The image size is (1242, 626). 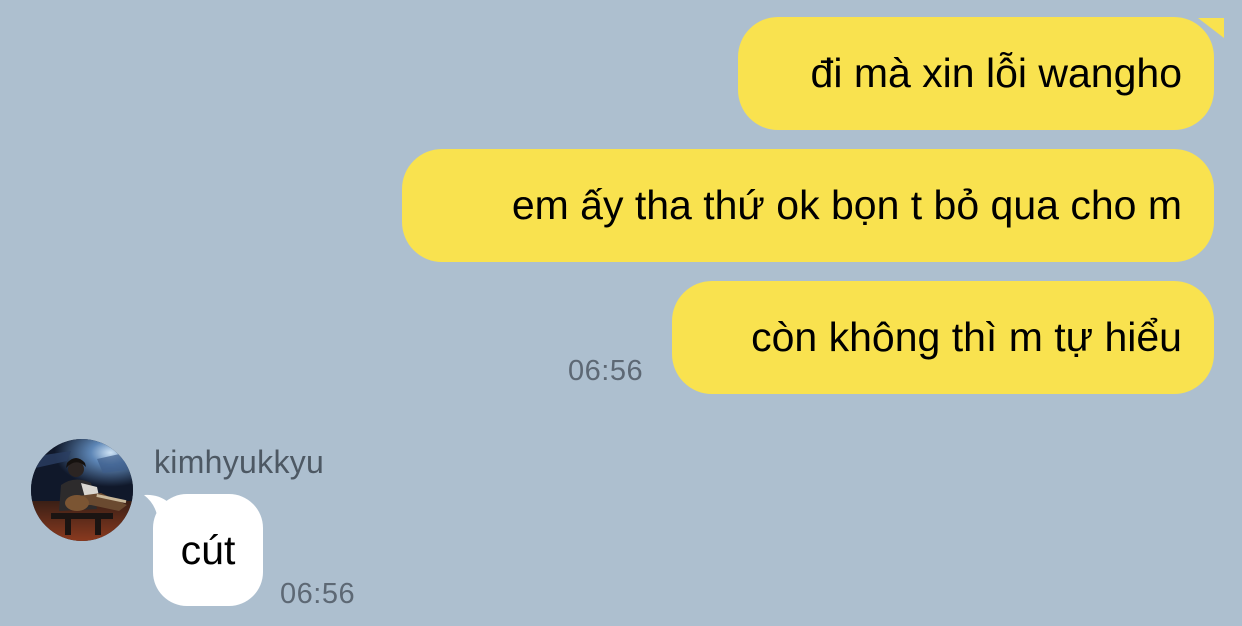 I want to click on message-text: em ấy tha thứ ok bọn t bỏ qua cho m, so click(x=846, y=205).